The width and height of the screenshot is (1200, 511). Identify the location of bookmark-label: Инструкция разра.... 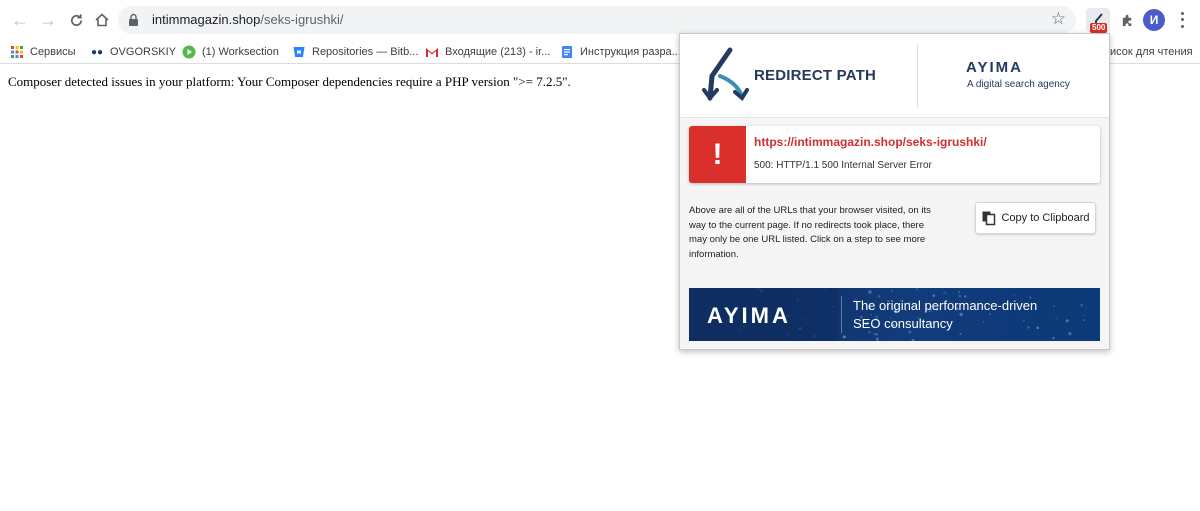
(630, 52).